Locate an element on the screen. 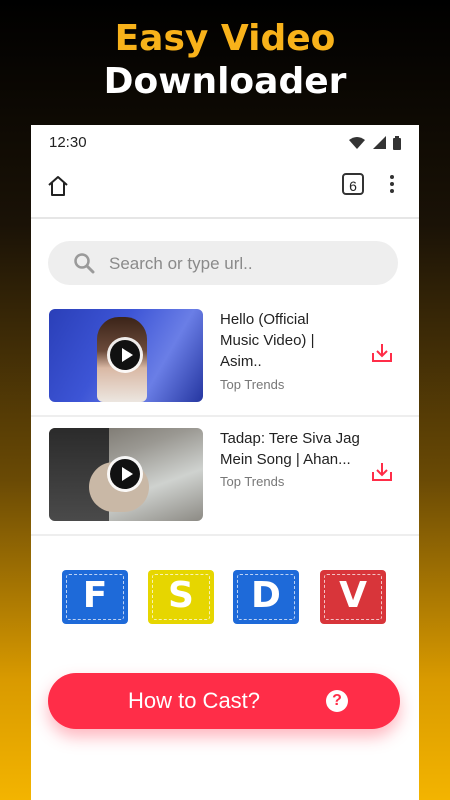 The image size is (450, 800). facebook-badge: F is located at coordinates (95, 597).